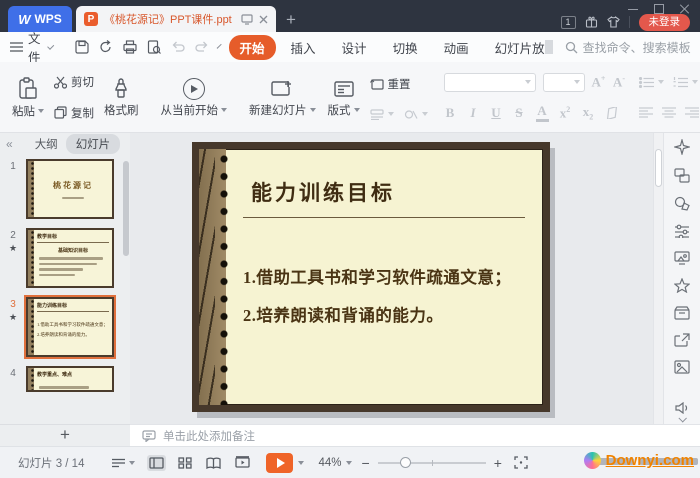 Image resolution: width=700 pixels, height=478 pixels. I want to click on tab-animation: 动画, so click(456, 47).